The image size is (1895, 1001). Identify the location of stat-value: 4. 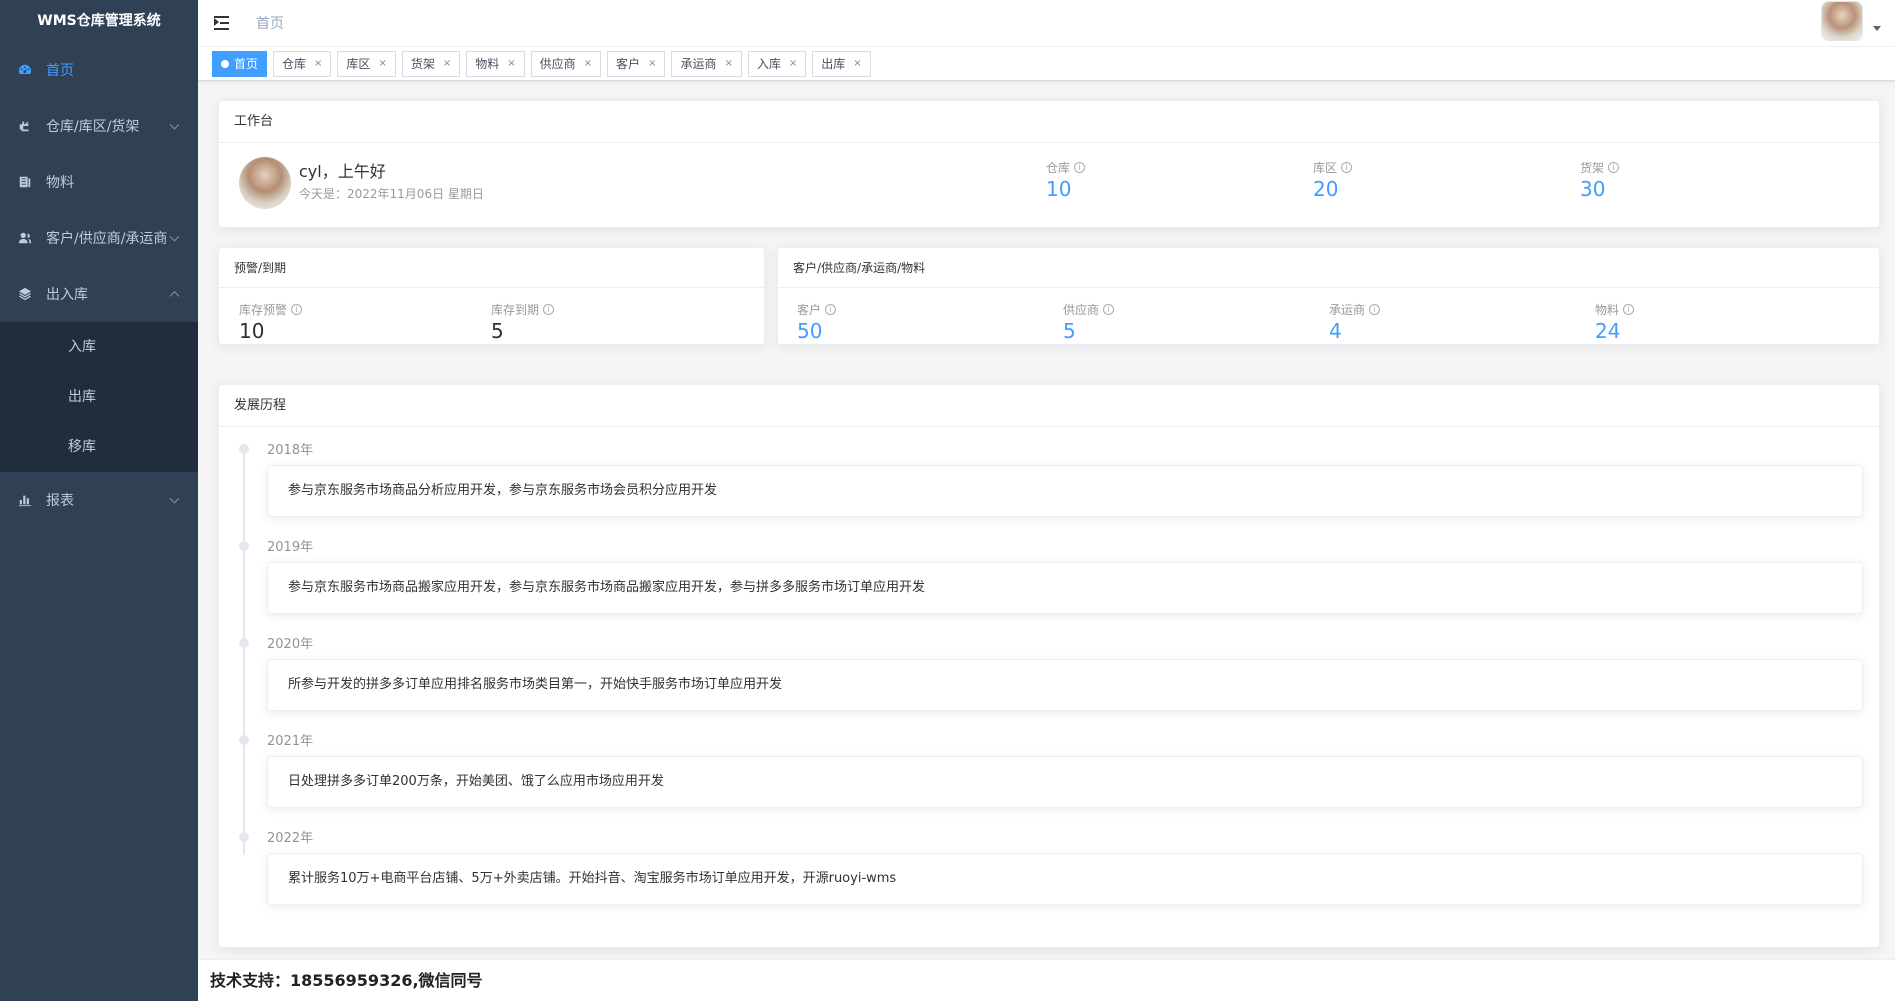
(1335, 331).